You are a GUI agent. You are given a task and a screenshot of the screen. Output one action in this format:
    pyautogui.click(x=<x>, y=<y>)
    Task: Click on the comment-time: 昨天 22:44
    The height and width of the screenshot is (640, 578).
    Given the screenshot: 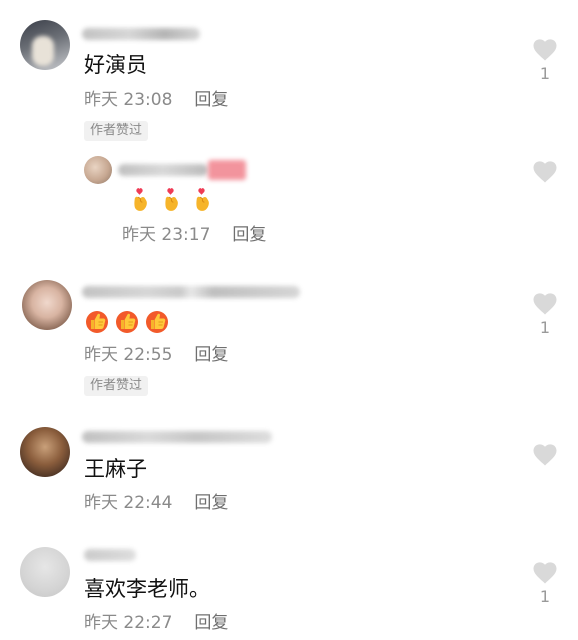 What is the action you would take?
    pyautogui.click(x=128, y=503)
    